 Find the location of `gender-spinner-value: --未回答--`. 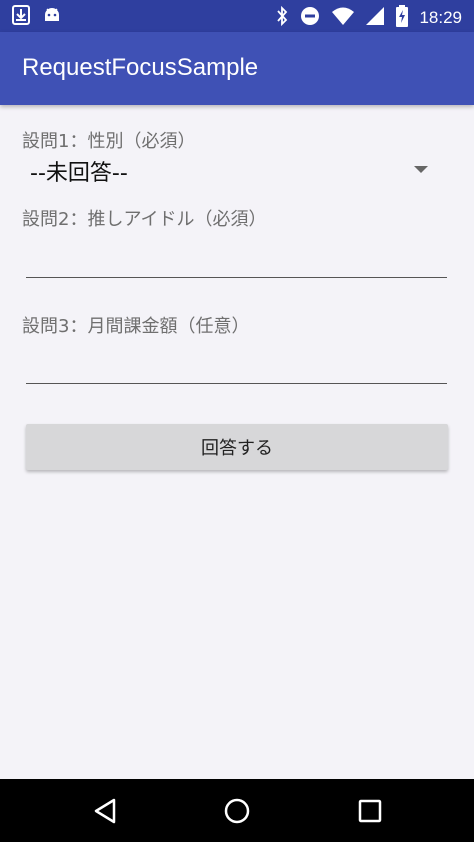

gender-spinner-value: --未回答-- is located at coordinates (79, 173).